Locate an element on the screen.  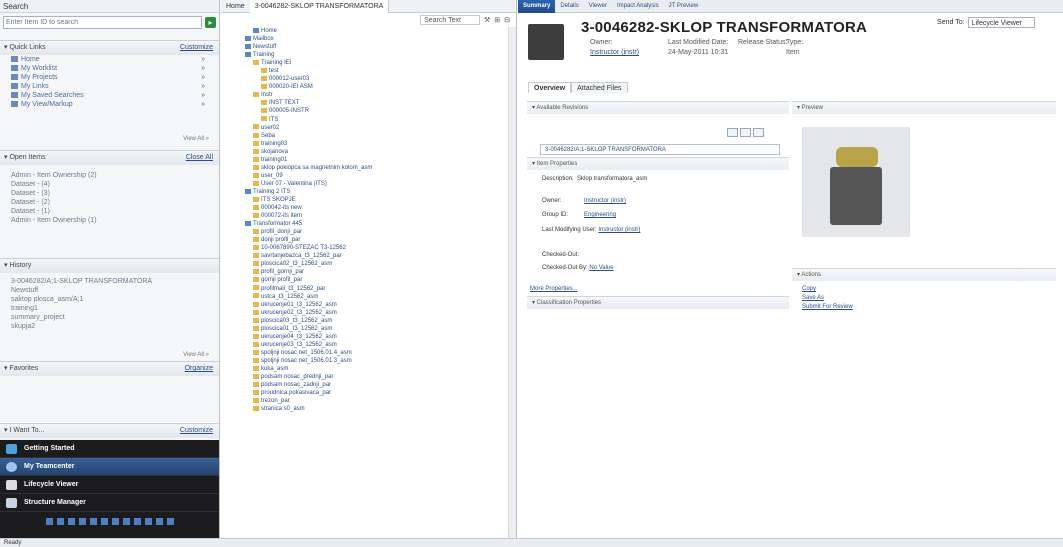
tree-node: sklop pokiopca sa magnetnim kolom_asm is located at coordinates (376, 168).